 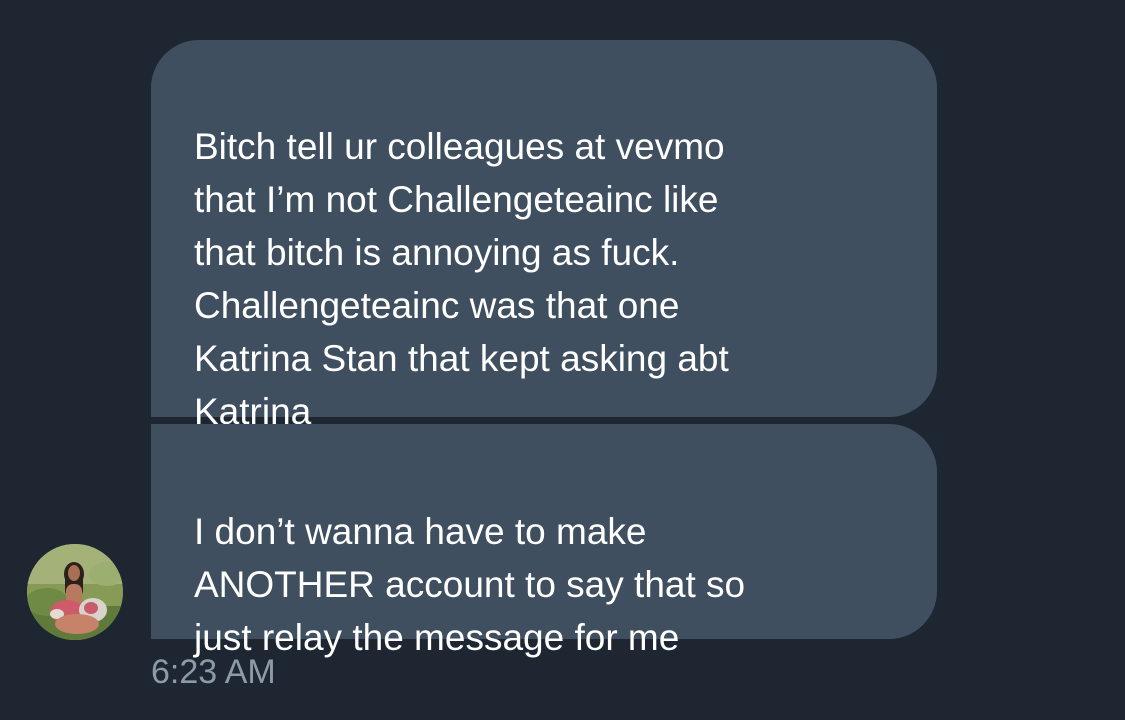 What do you see at coordinates (213, 672) in the screenshot?
I see `message-timestamp: 6:23 AM` at bounding box center [213, 672].